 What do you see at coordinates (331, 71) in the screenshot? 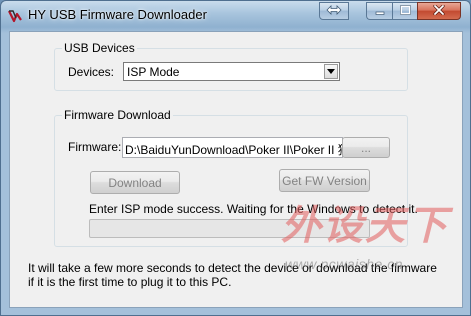
I see `chevron-down-icon` at bounding box center [331, 71].